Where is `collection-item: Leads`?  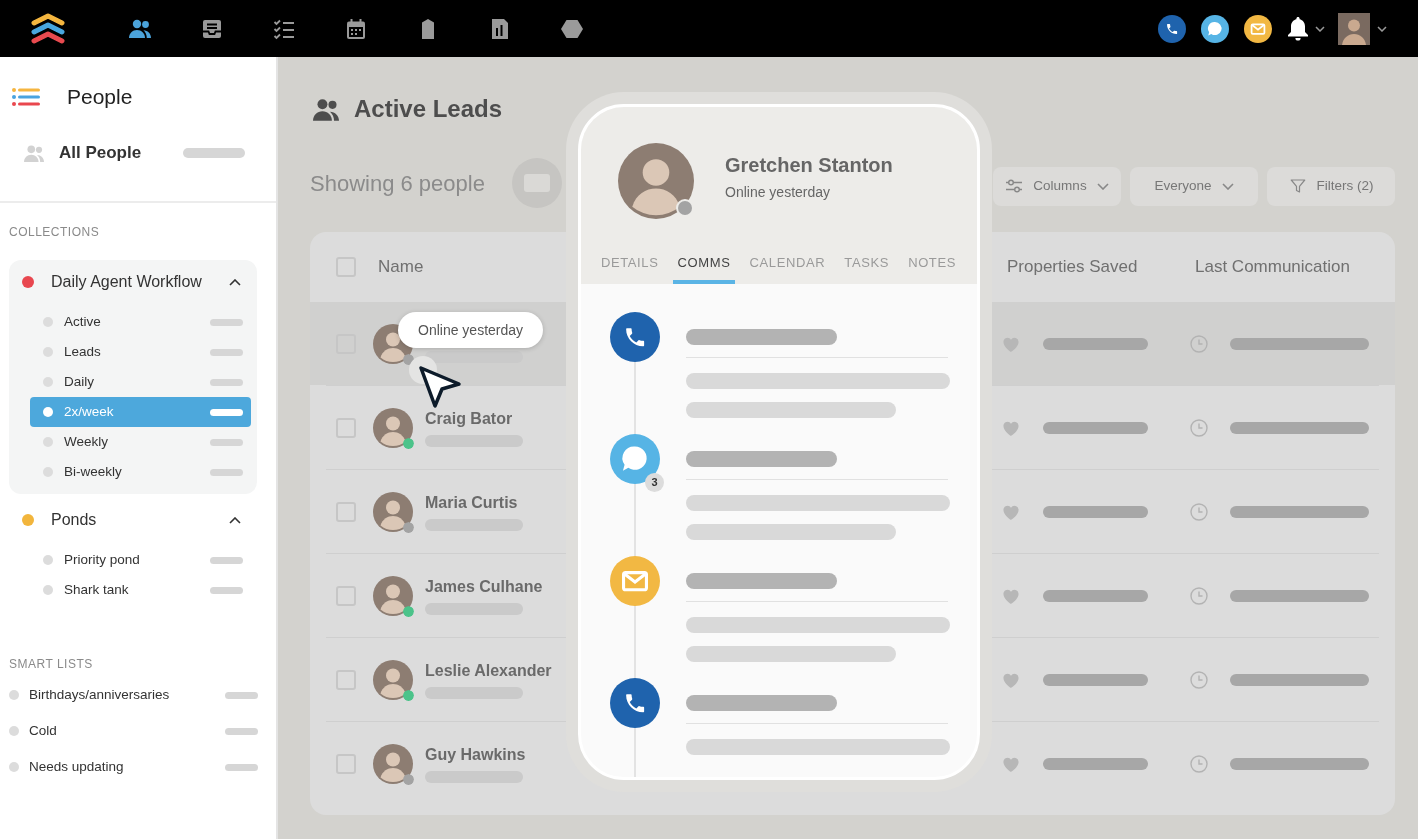
collection-item: Leads is located at coordinates (140, 352).